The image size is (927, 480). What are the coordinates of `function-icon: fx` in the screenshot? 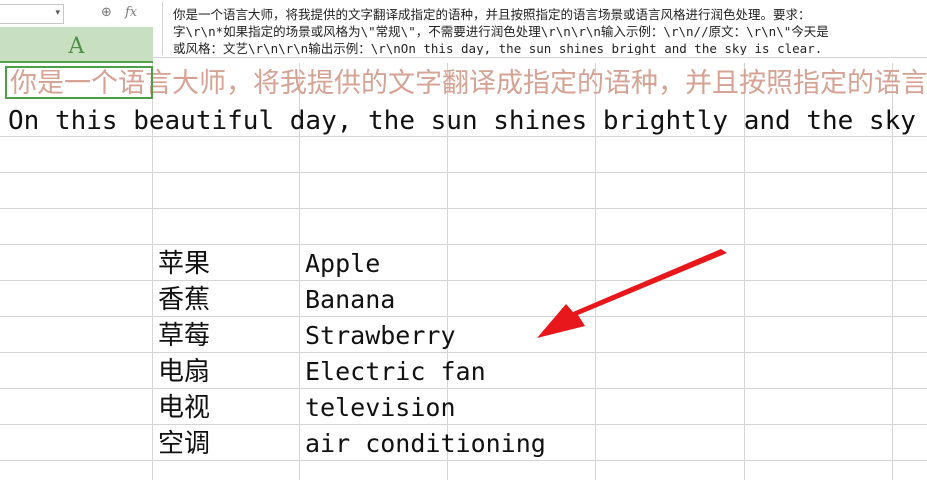 It's located at (131, 12).